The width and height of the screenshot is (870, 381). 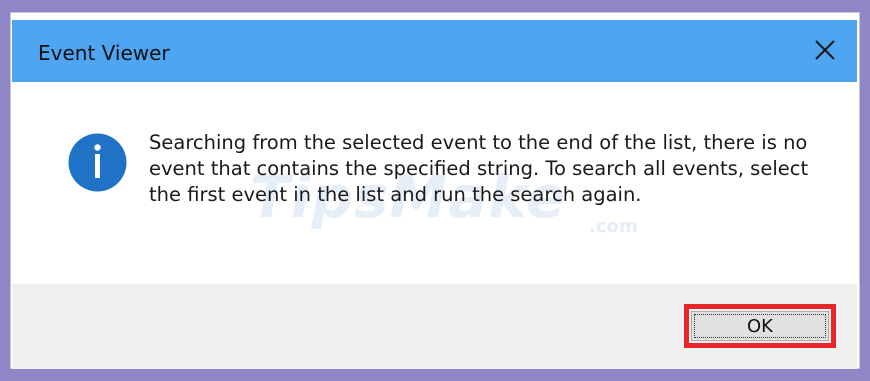 What do you see at coordinates (760, 326) in the screenshot?
I see `ok-button: OK` at bounding box center [760, 326].